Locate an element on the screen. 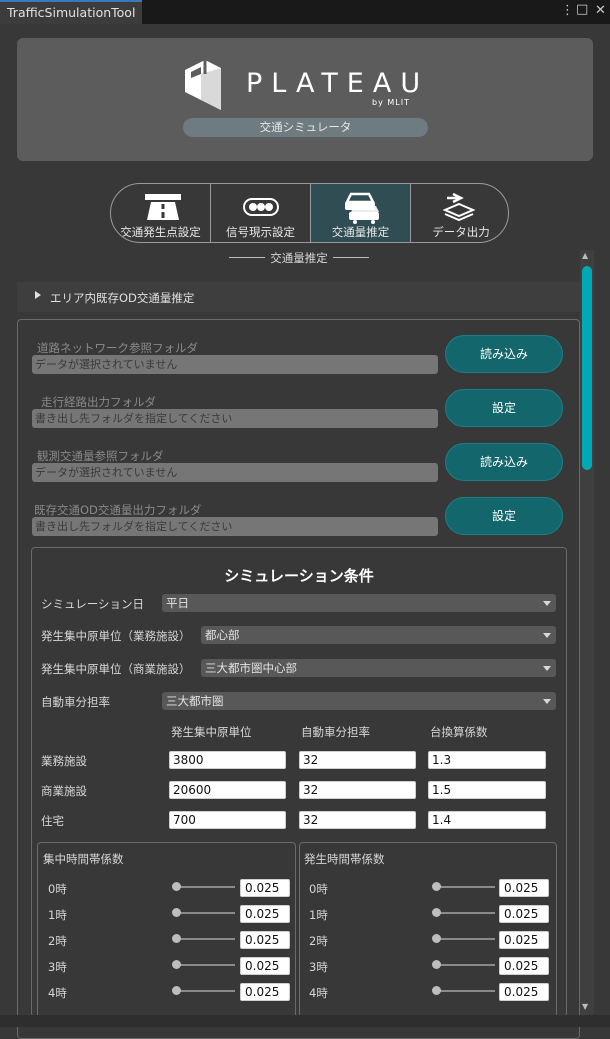 This screenshot has height=1039, width=610. business-factor-input: 1.3 is located at coordinates (487, 760).